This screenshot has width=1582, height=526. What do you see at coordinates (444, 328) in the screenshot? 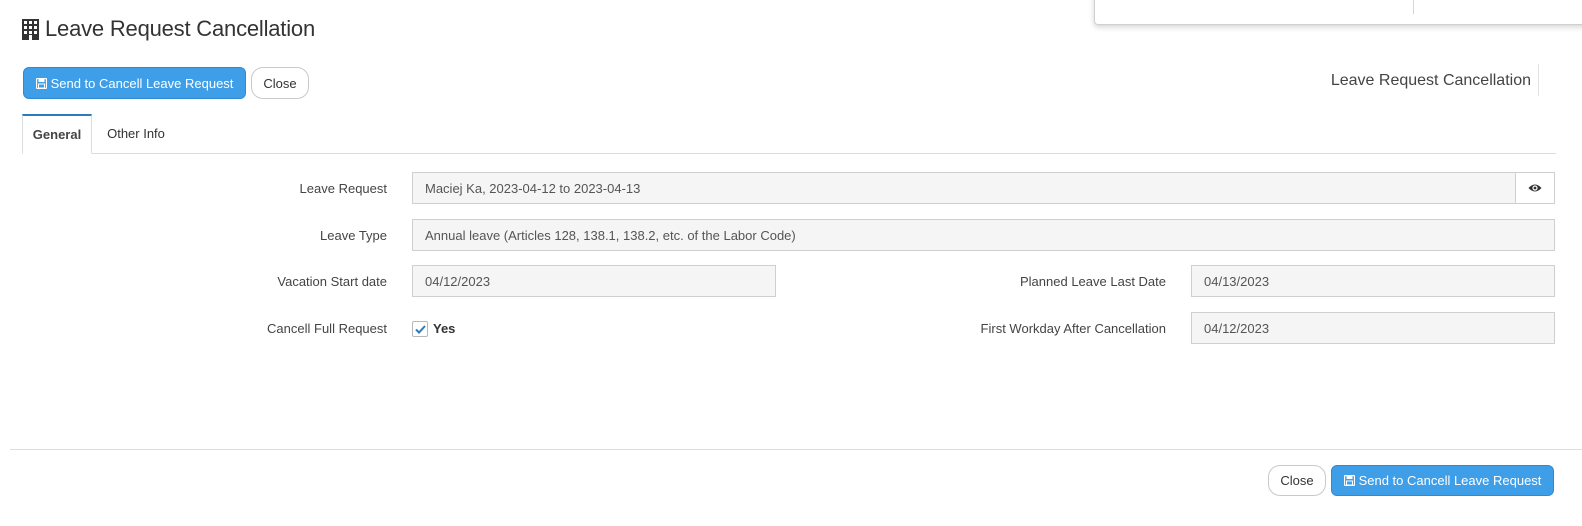
I see `cancel-full-option: Yes` at bounding box center [444, 328].